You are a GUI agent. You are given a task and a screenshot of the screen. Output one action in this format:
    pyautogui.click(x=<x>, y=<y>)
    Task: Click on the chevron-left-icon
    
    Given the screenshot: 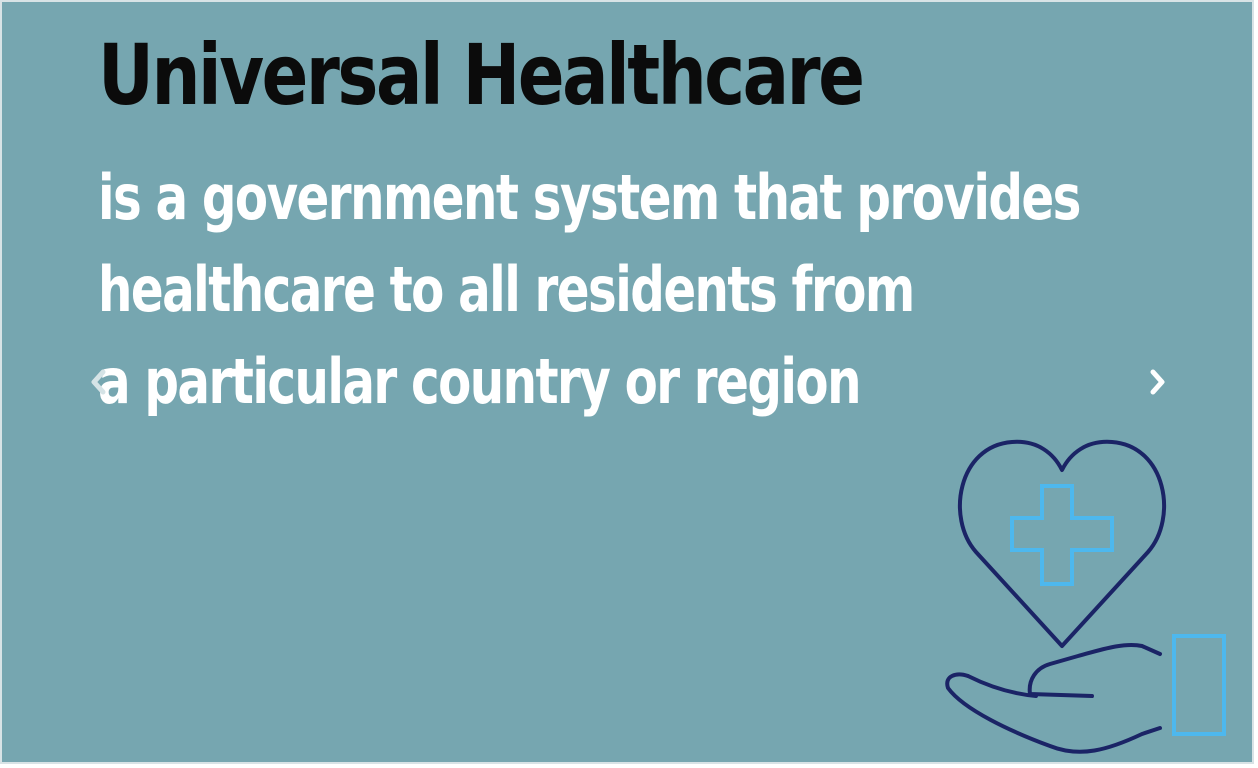 What is the action you would take?
    pyautogui.click(x=98, y=382)
    